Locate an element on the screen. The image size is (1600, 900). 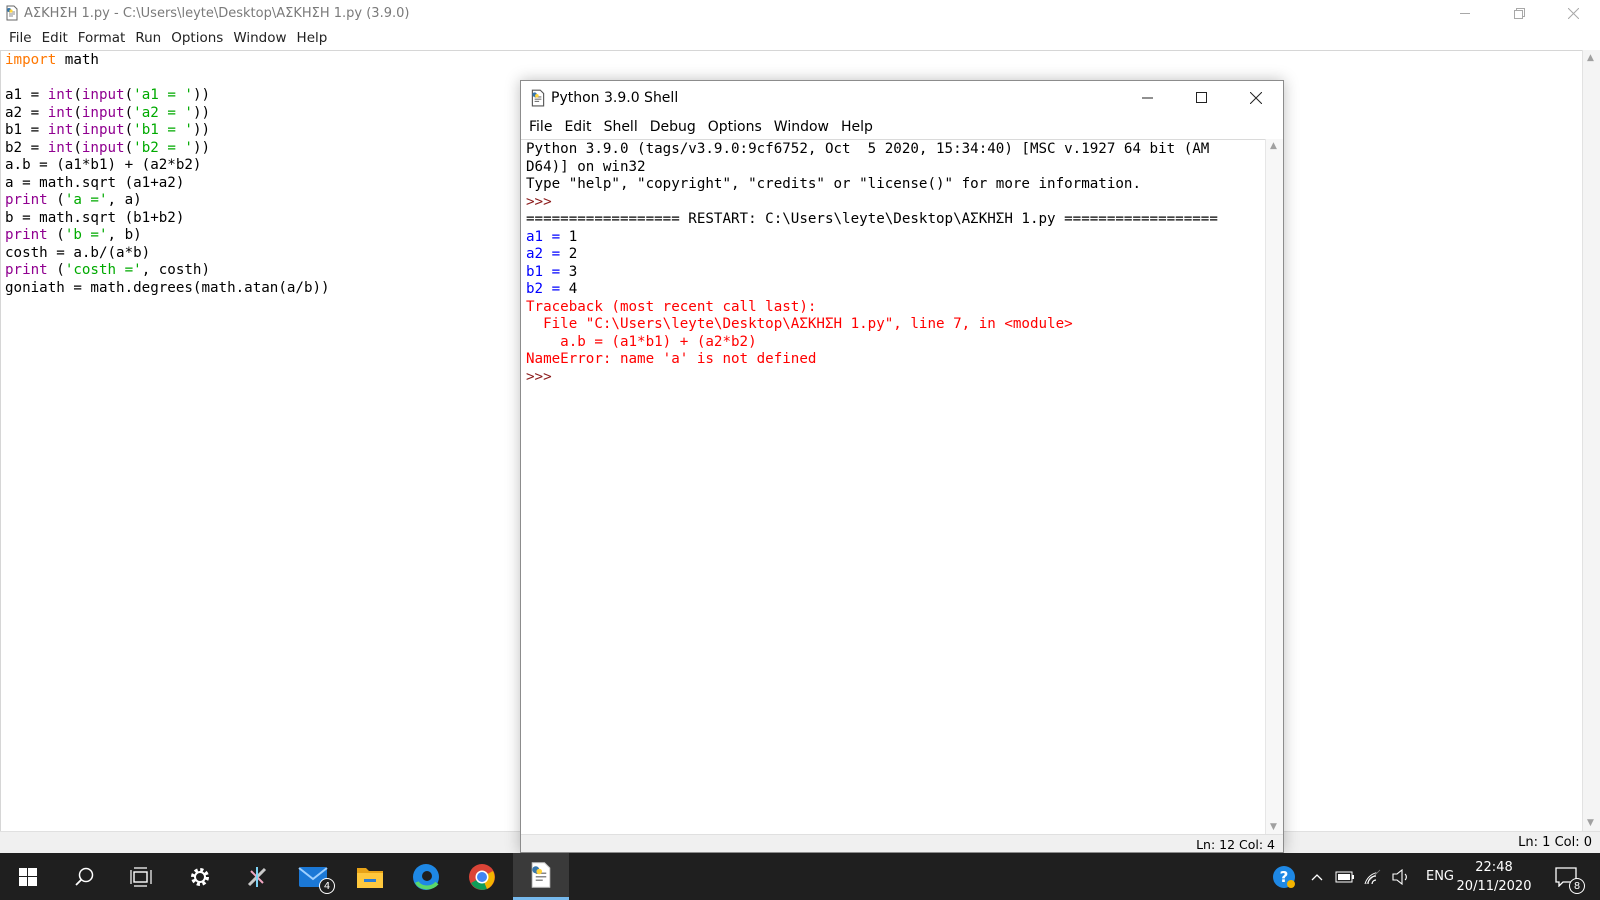
shell-line: b1 = 3 is located at coordinates (552, 271).